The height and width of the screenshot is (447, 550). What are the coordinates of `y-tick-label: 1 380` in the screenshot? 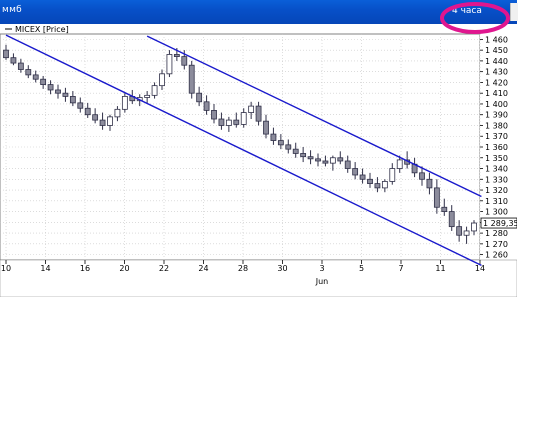 It's located at (496, 125).